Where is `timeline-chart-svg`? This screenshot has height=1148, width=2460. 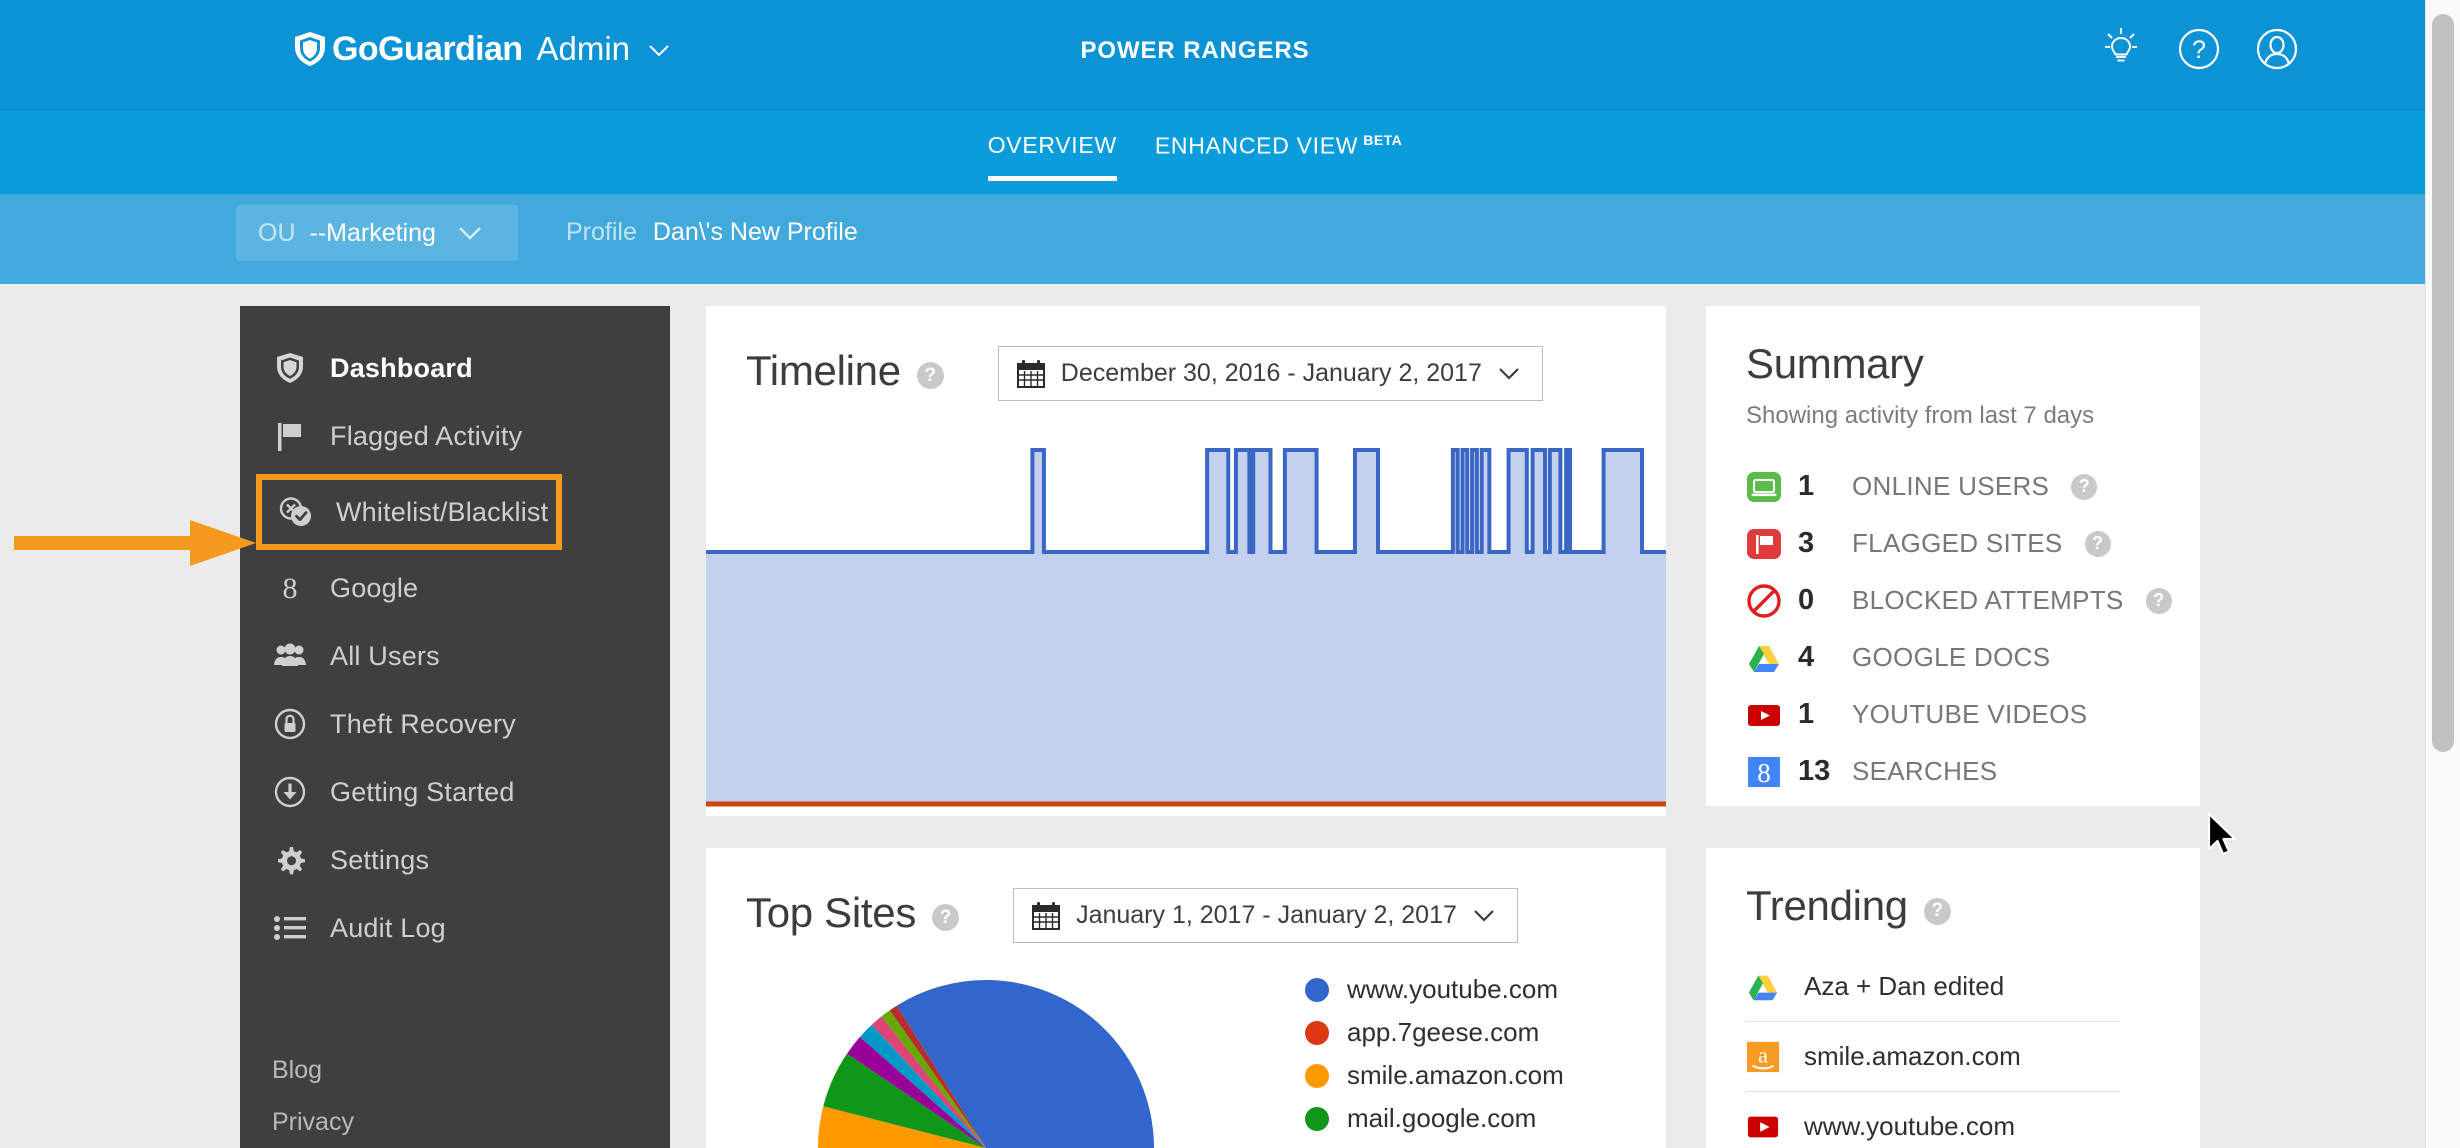 timeline-chart-svg is located at coordinates (1186, 627).